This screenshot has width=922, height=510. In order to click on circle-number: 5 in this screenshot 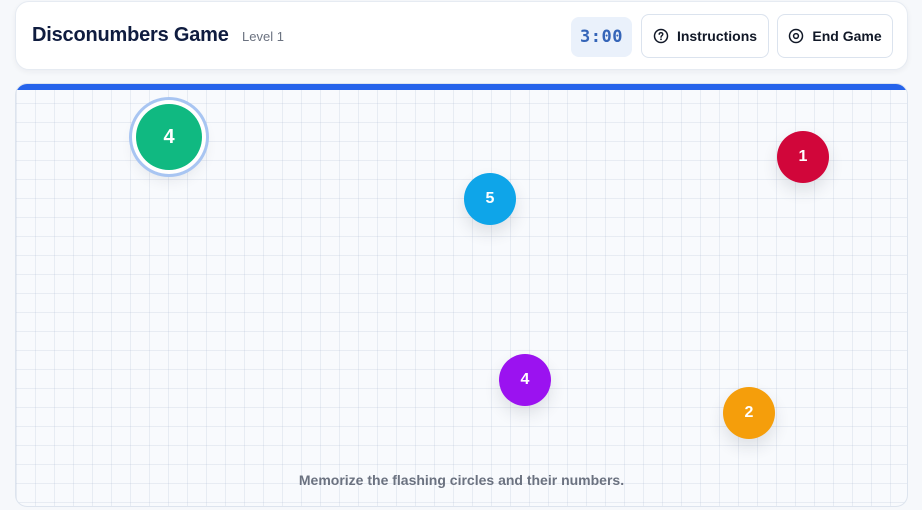, I will do `click(490, 198)`.